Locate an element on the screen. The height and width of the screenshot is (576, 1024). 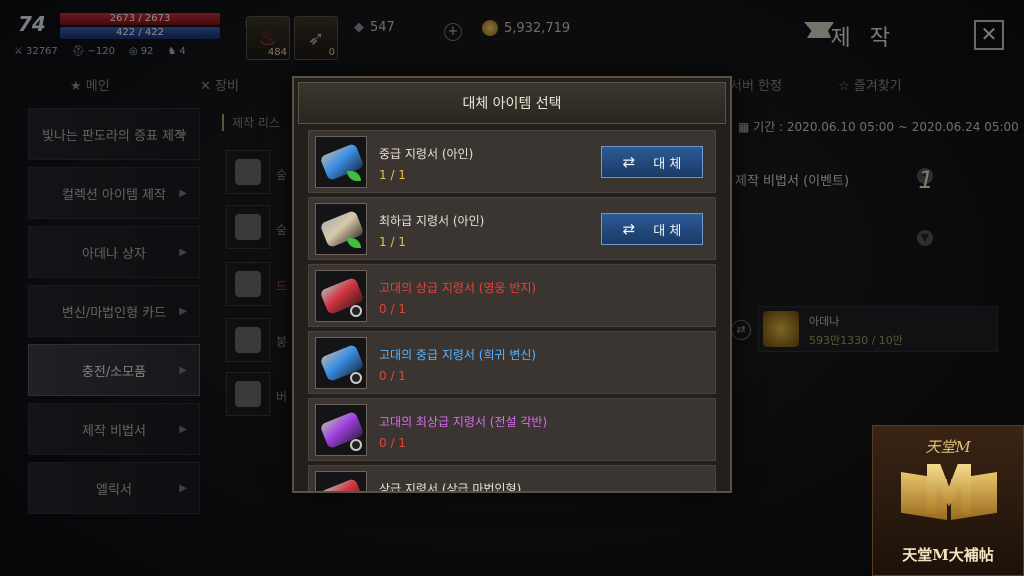
scroll-icon is located at coordinates (342, 484).